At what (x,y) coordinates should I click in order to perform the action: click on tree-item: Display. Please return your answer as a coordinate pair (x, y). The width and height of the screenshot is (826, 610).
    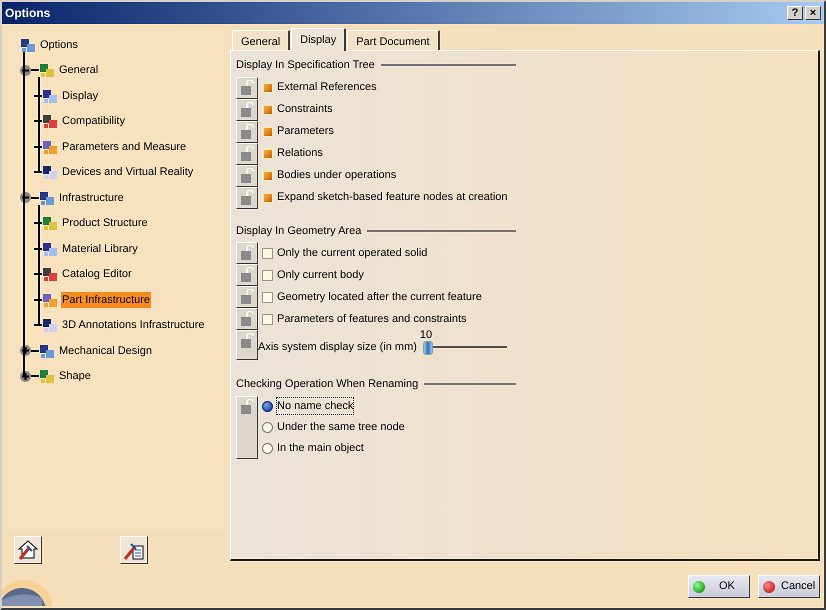
    Looking at the image, I should click on (80, 96).